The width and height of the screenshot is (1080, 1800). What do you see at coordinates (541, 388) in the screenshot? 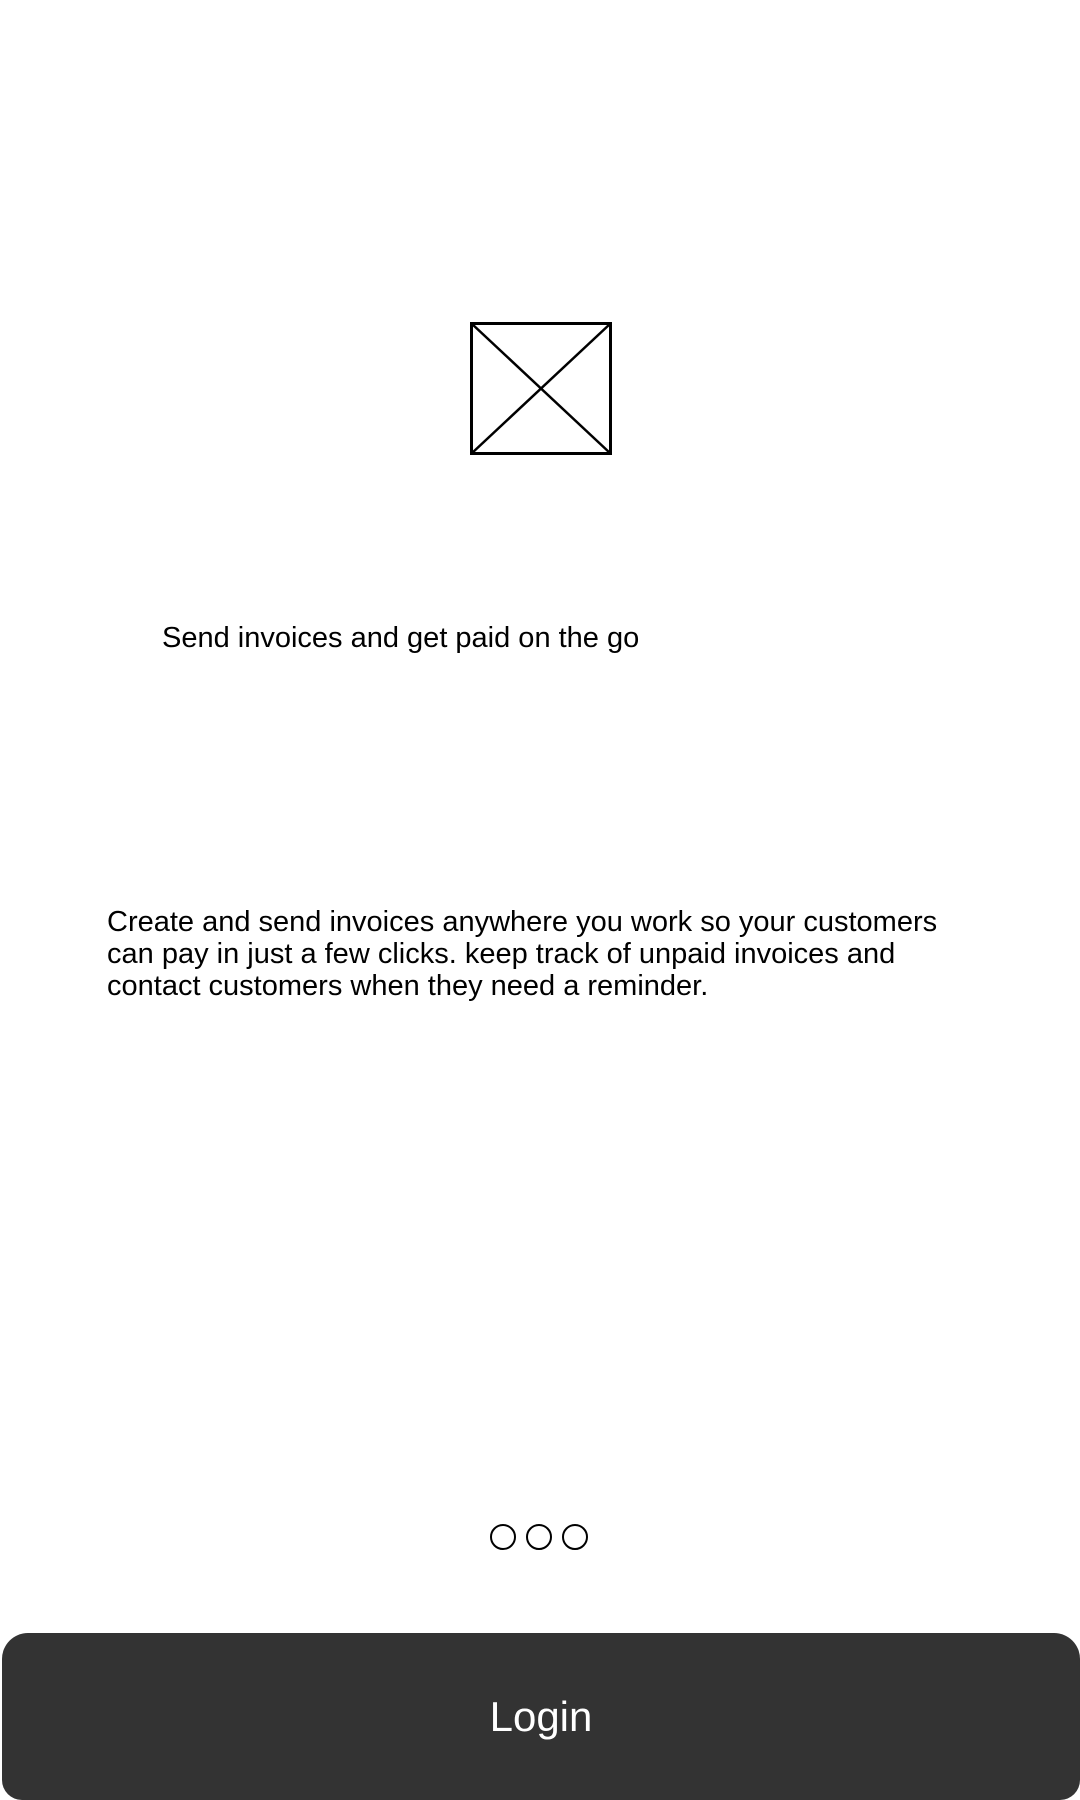
I see `image-placeholder-icon` at bounding box center [541, 388].